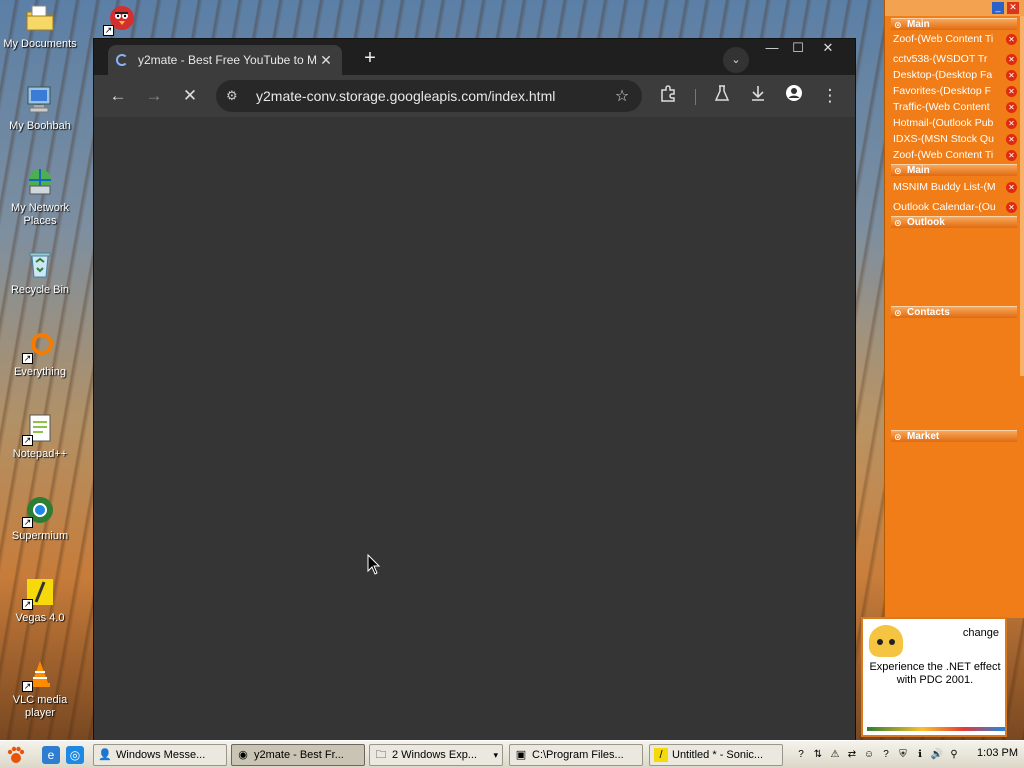  I want to click on minimize-button: —, so click(772, 49).